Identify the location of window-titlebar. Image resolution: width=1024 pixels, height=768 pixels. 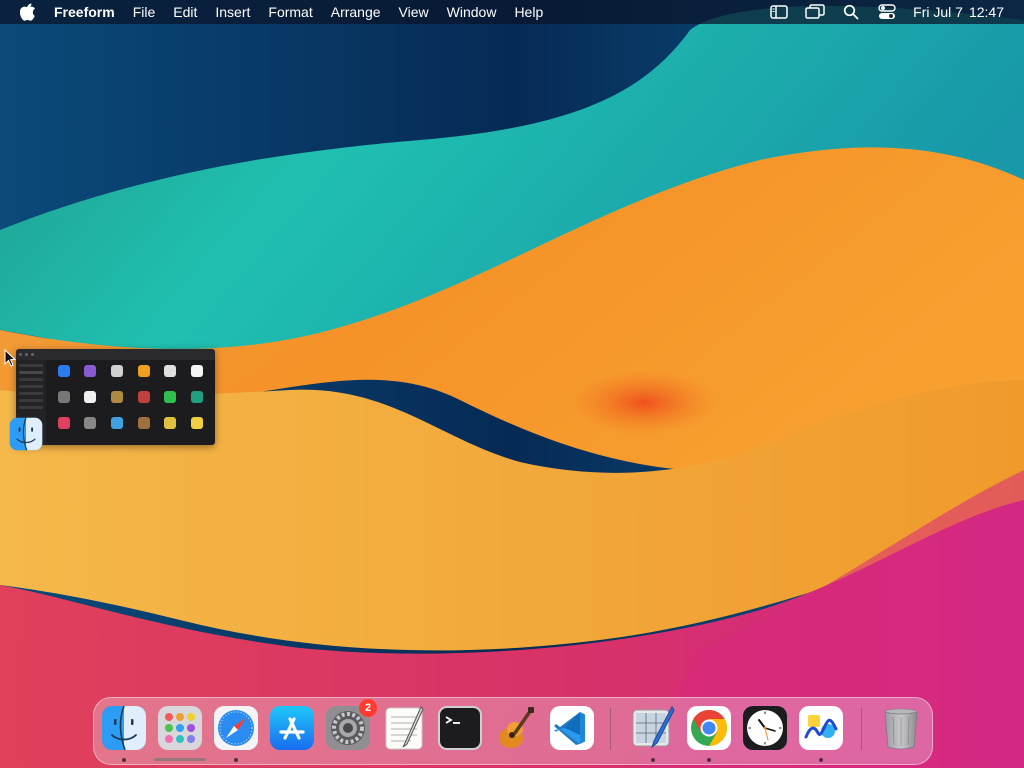
(115, 354).